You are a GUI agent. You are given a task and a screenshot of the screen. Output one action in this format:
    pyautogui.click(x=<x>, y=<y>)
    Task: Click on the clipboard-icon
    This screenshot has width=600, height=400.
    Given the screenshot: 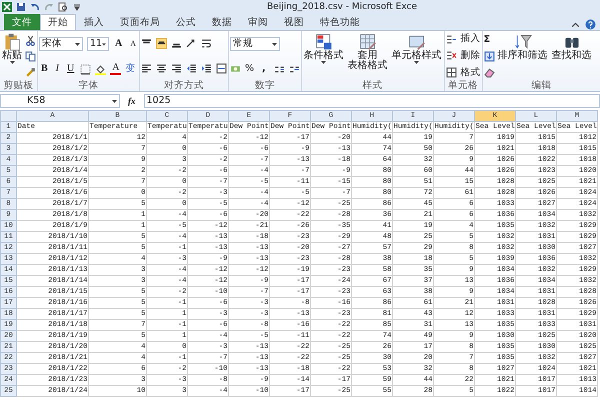 What is the action you would take?
    pyautogui.click(x=12, y=42)
    